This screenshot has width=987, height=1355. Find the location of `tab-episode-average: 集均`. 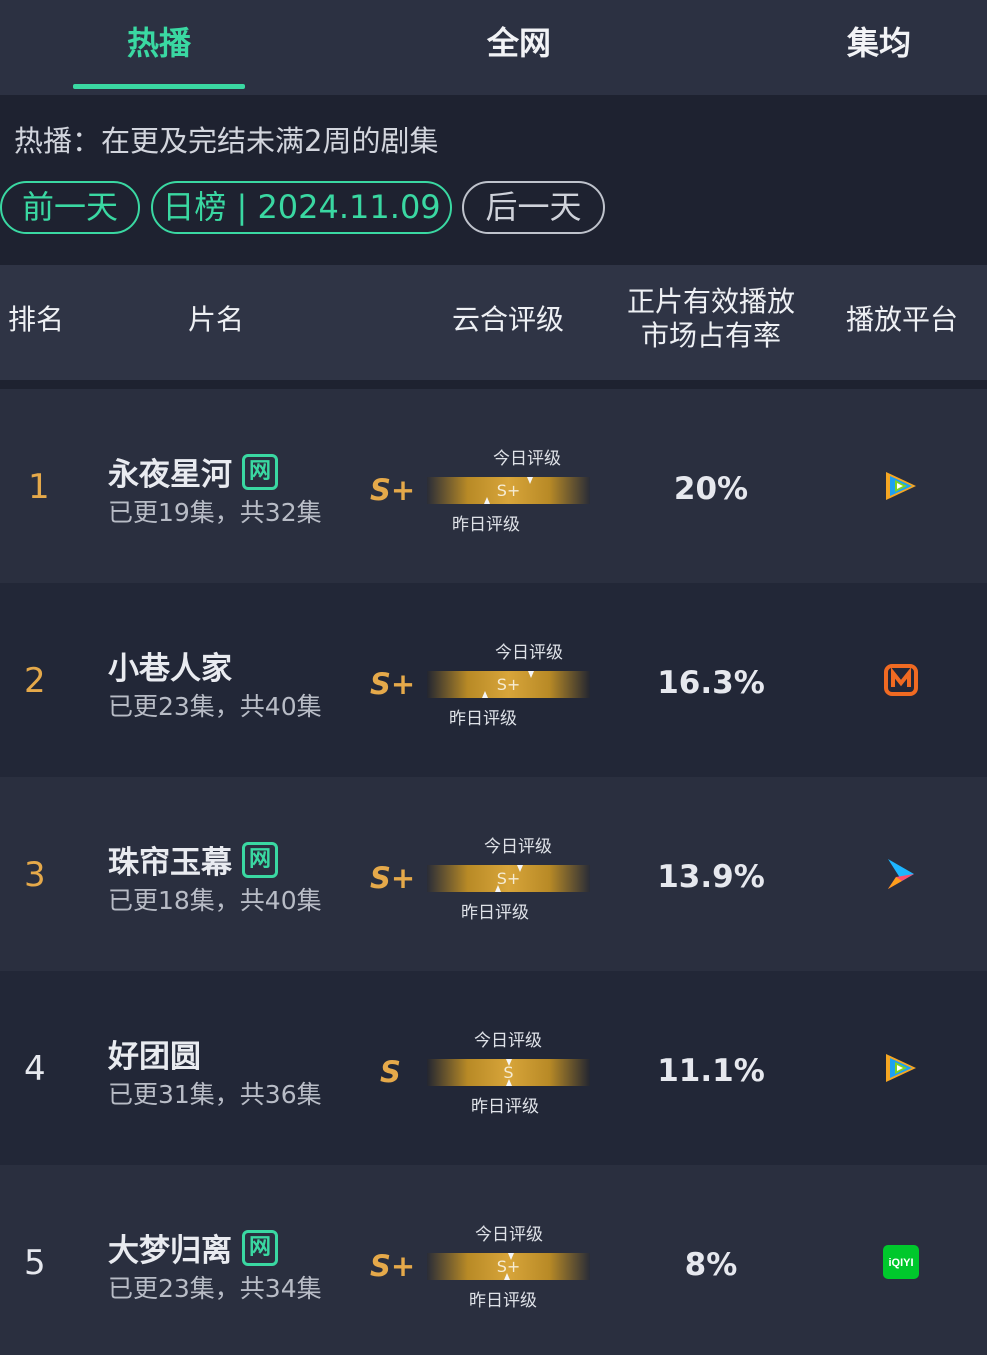

tab-episode-average: 集均 is located at coordinates (879, 41).